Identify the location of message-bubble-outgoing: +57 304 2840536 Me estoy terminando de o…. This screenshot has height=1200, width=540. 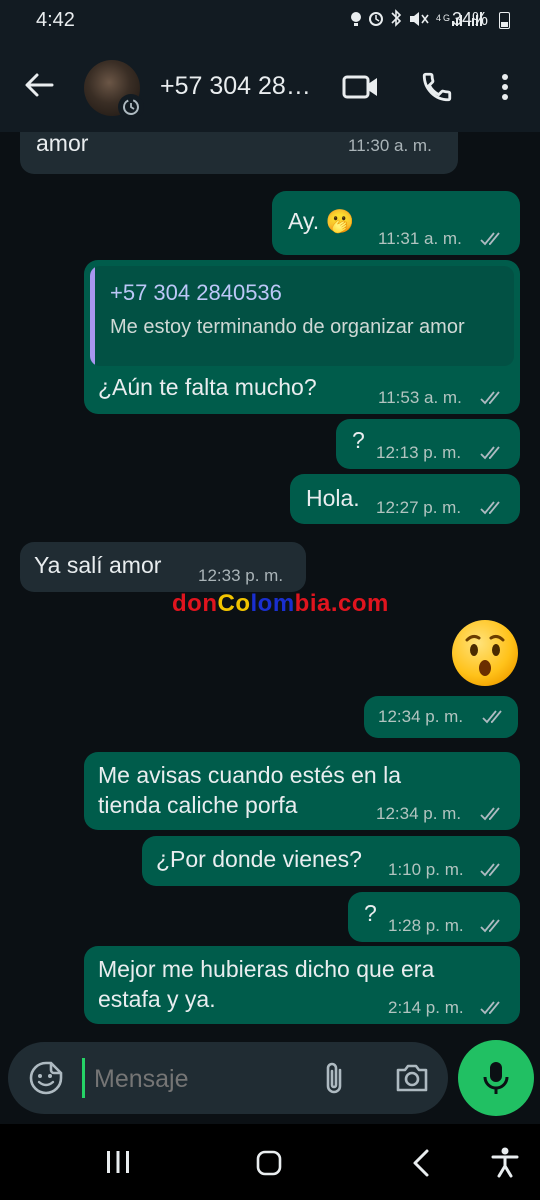
(302, 337).